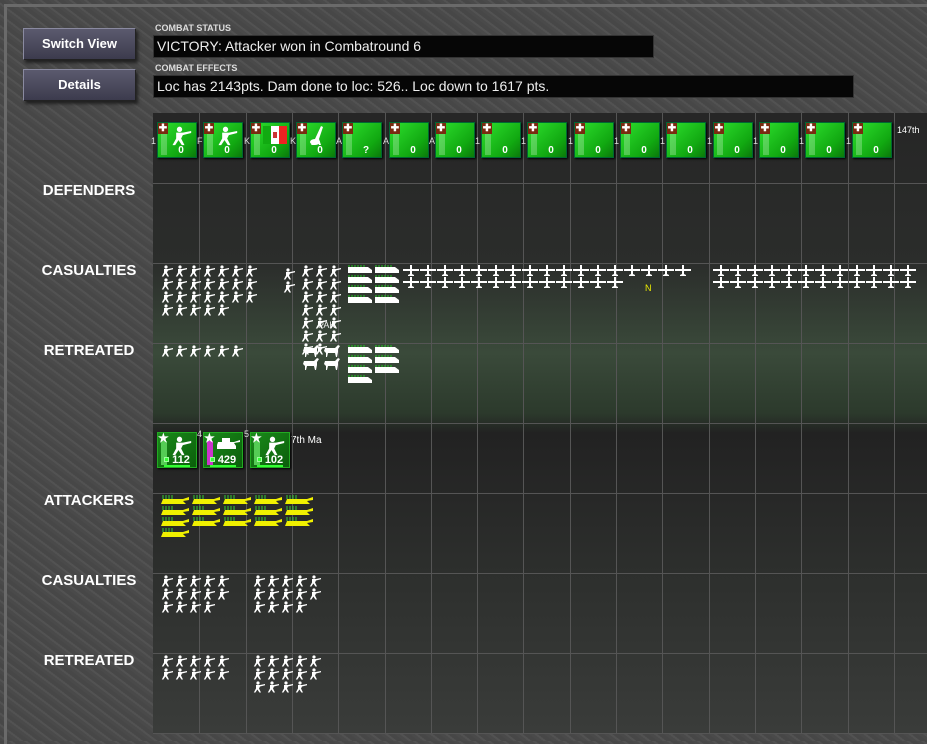  What do you see at coordinates (256, 438) in the screenshot?
I see `star-icon: ★` at bounding box center [256, 438].